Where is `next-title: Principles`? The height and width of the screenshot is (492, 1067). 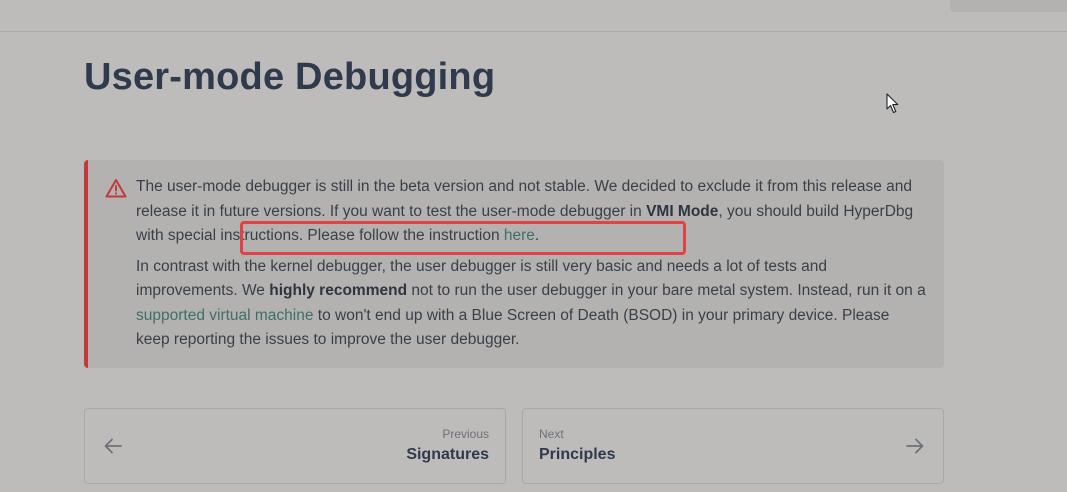
next-title: Principles is located at coordinates (577, 454).